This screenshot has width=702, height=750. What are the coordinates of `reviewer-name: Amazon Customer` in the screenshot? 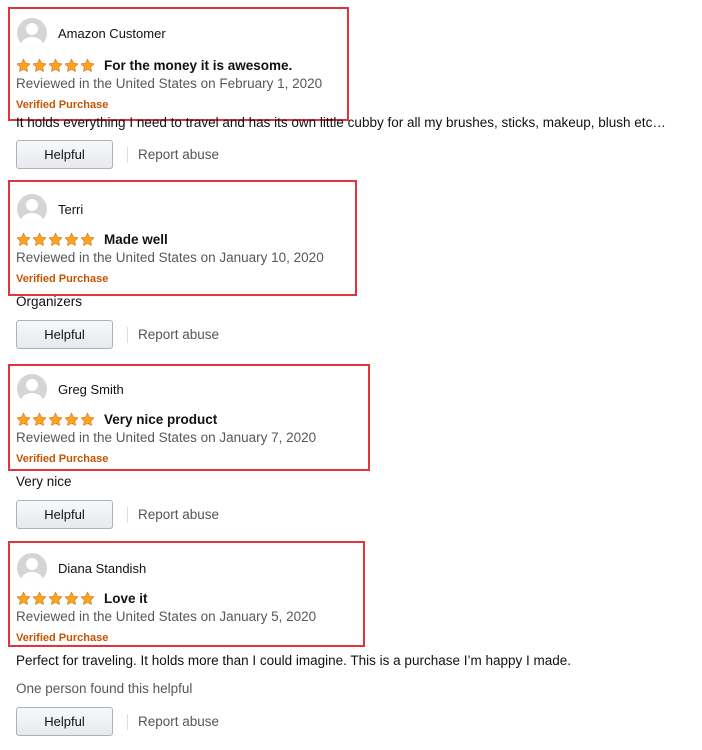 It's located at (112, 33).